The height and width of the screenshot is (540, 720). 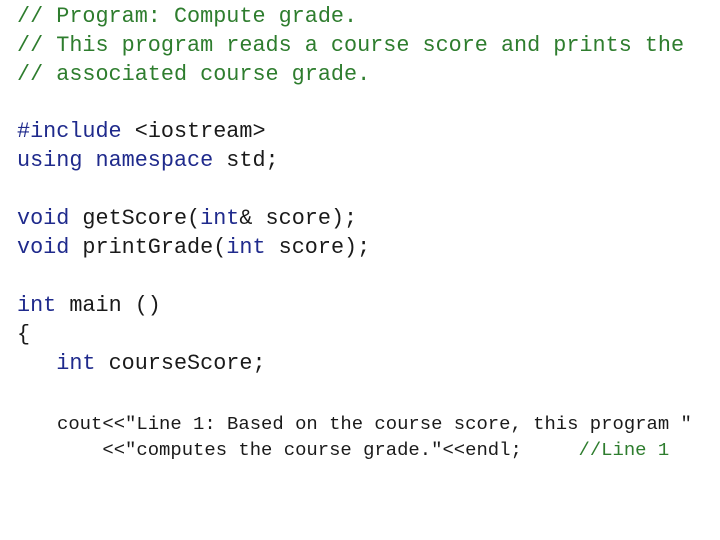 I want to click on line-comment: //Line 1, so click(x=624, y=450).